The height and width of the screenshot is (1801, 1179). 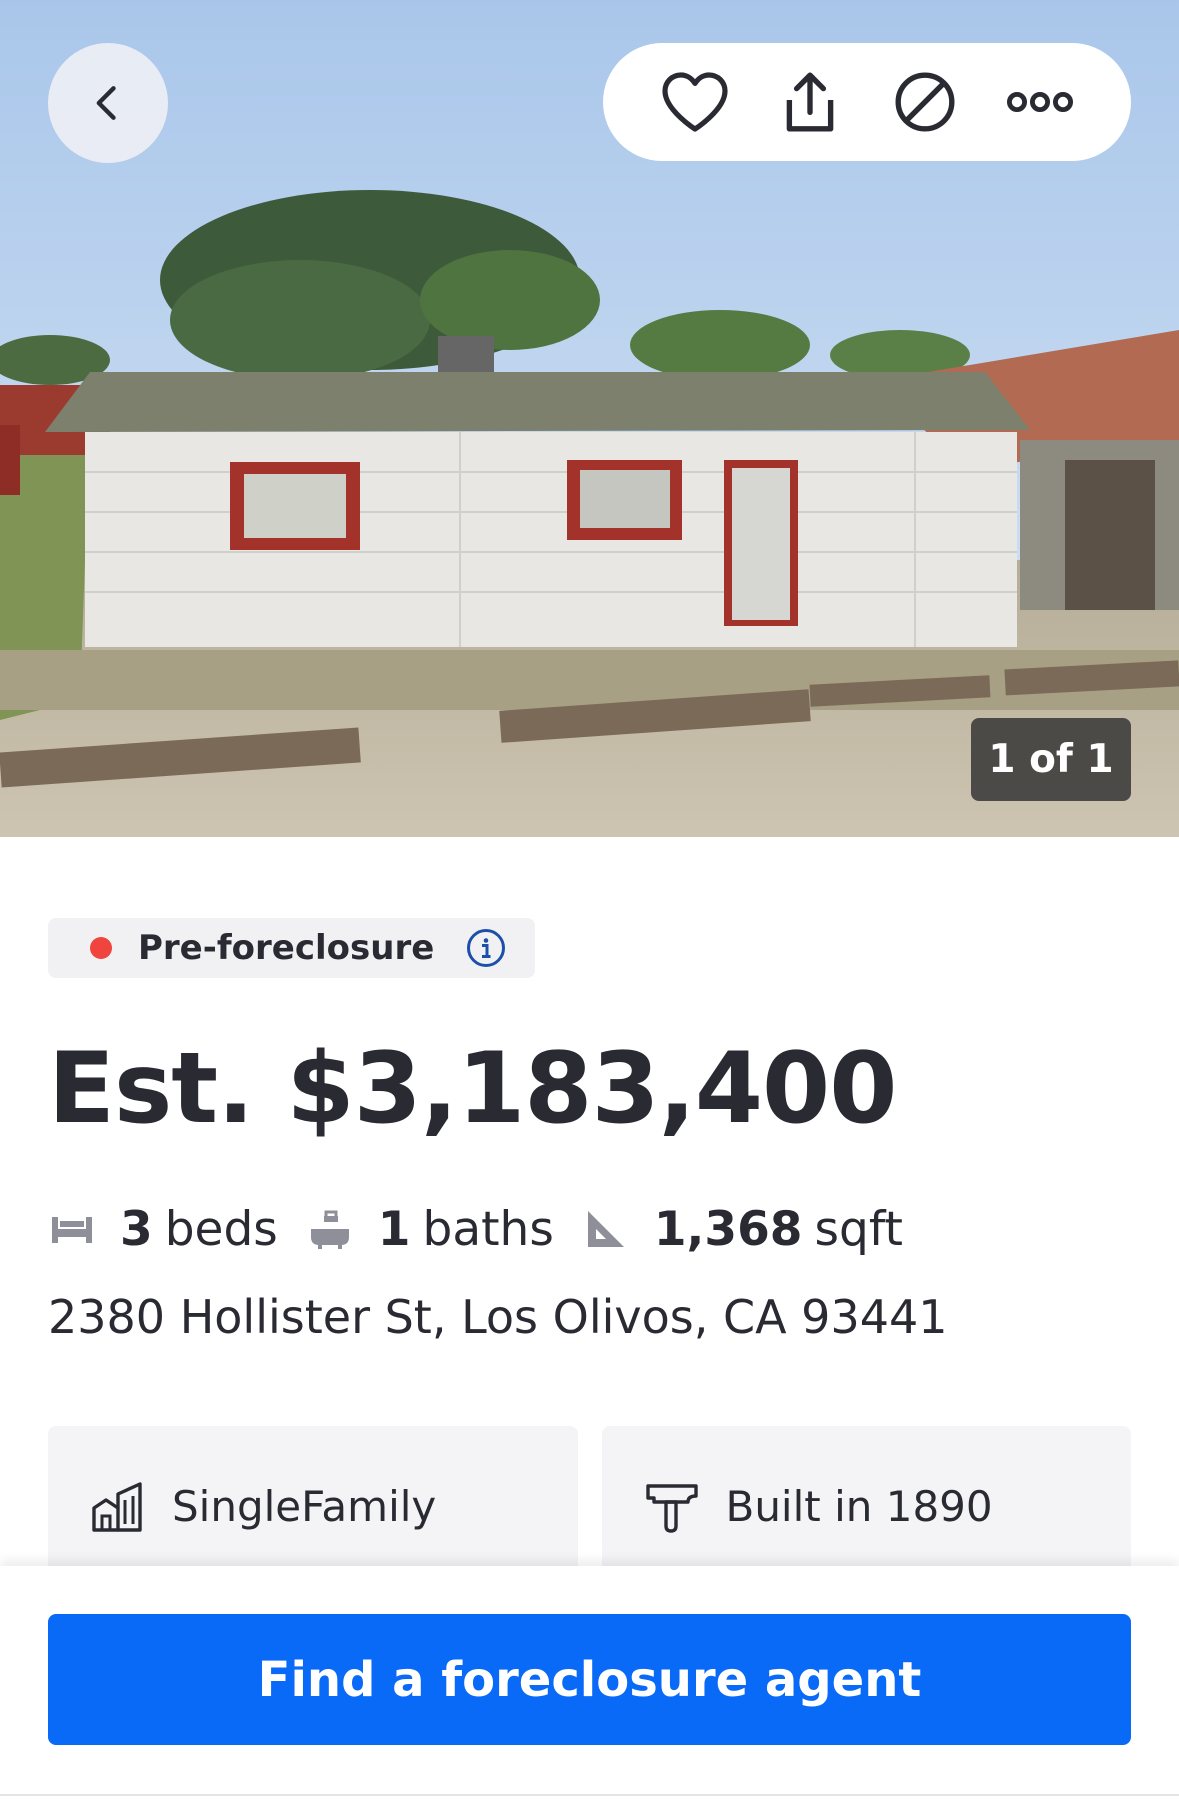 What do you see at coordinates (858, 1229) in the screenshot?
I see `sqft-label: sqft` at bounding box center [858, 1229].